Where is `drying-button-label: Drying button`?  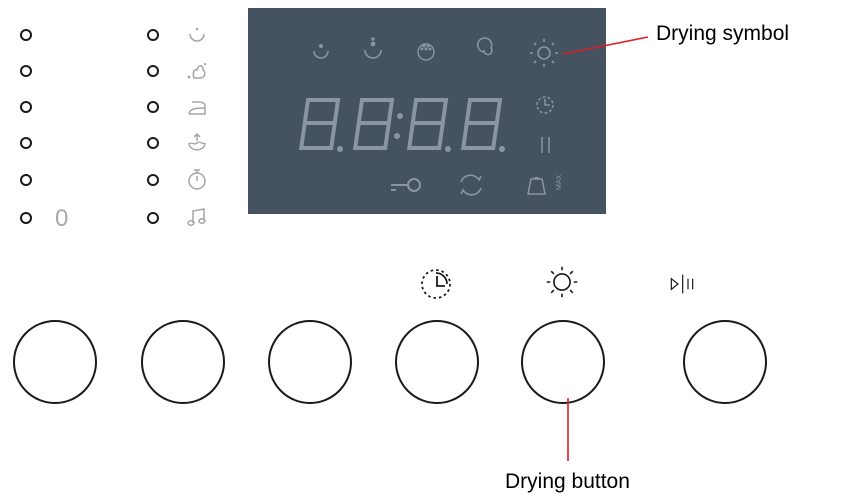
drying-button-label: Drying button is located at coordinates (567, 481).